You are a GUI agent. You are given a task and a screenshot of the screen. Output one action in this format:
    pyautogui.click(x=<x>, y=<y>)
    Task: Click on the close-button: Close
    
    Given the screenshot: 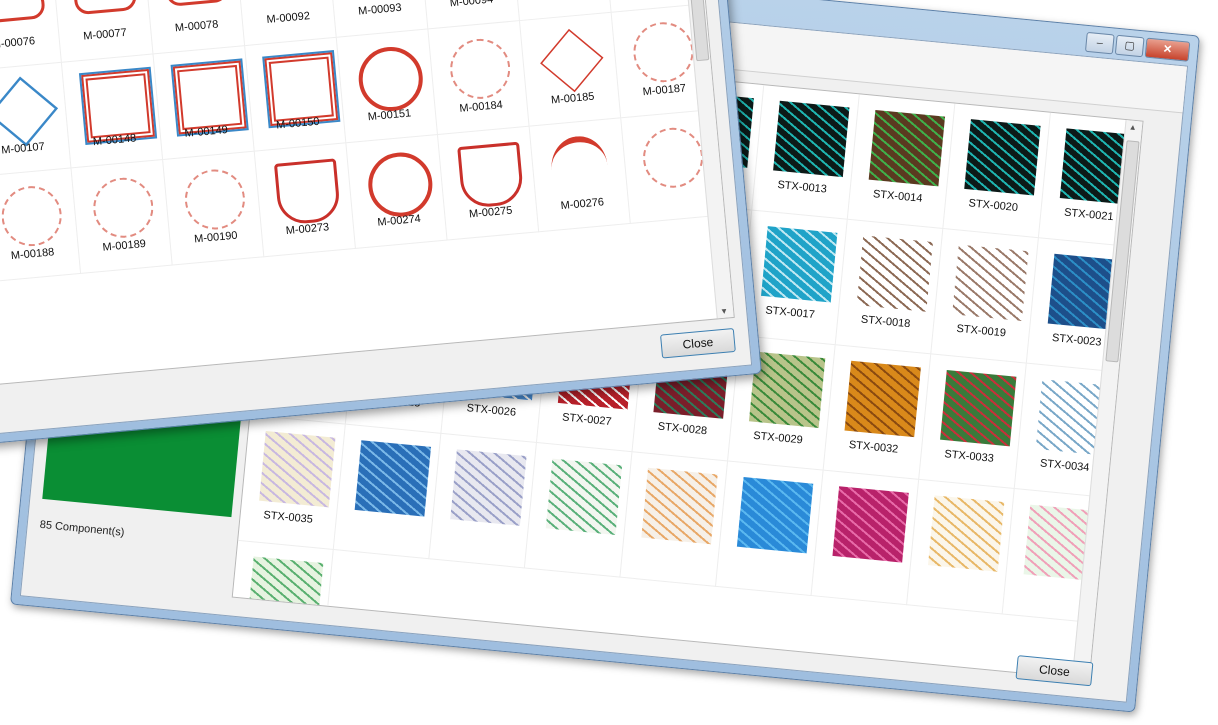 What is the action you would take?
    pyautogui.click(x=698, y=343)
    